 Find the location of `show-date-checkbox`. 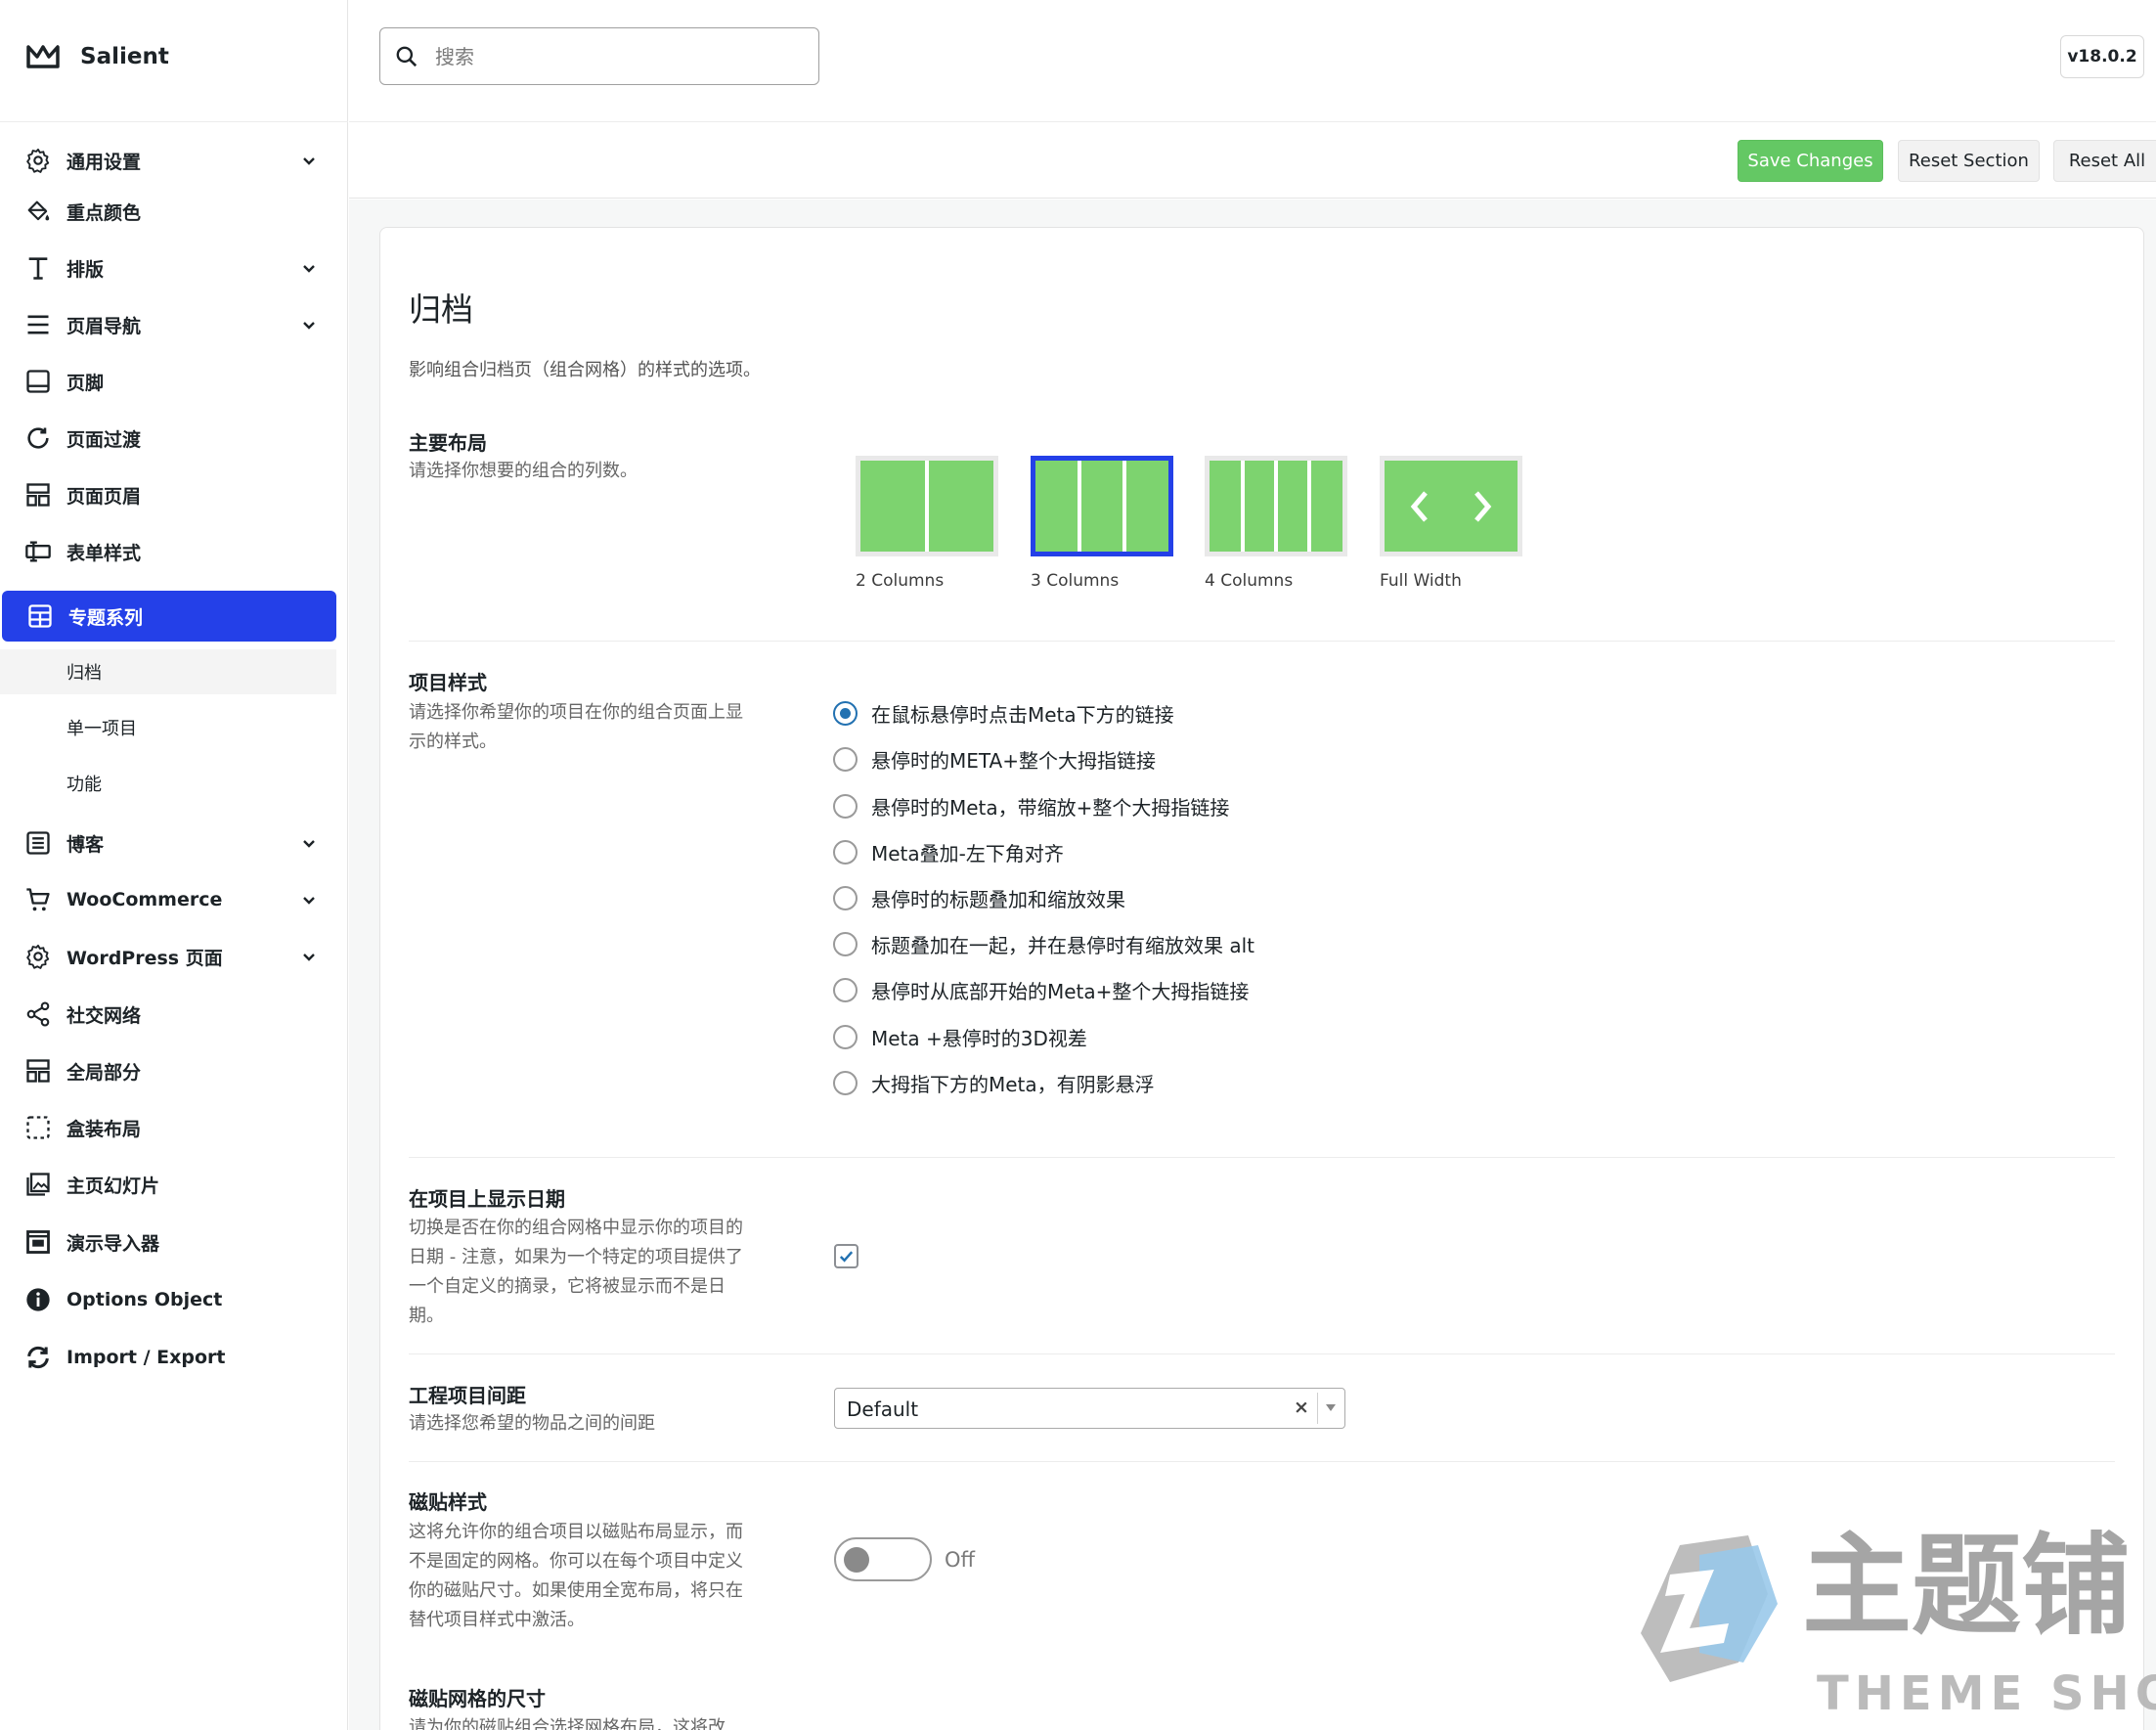

show-date-checkbox is located at coordinates (846, 1256).